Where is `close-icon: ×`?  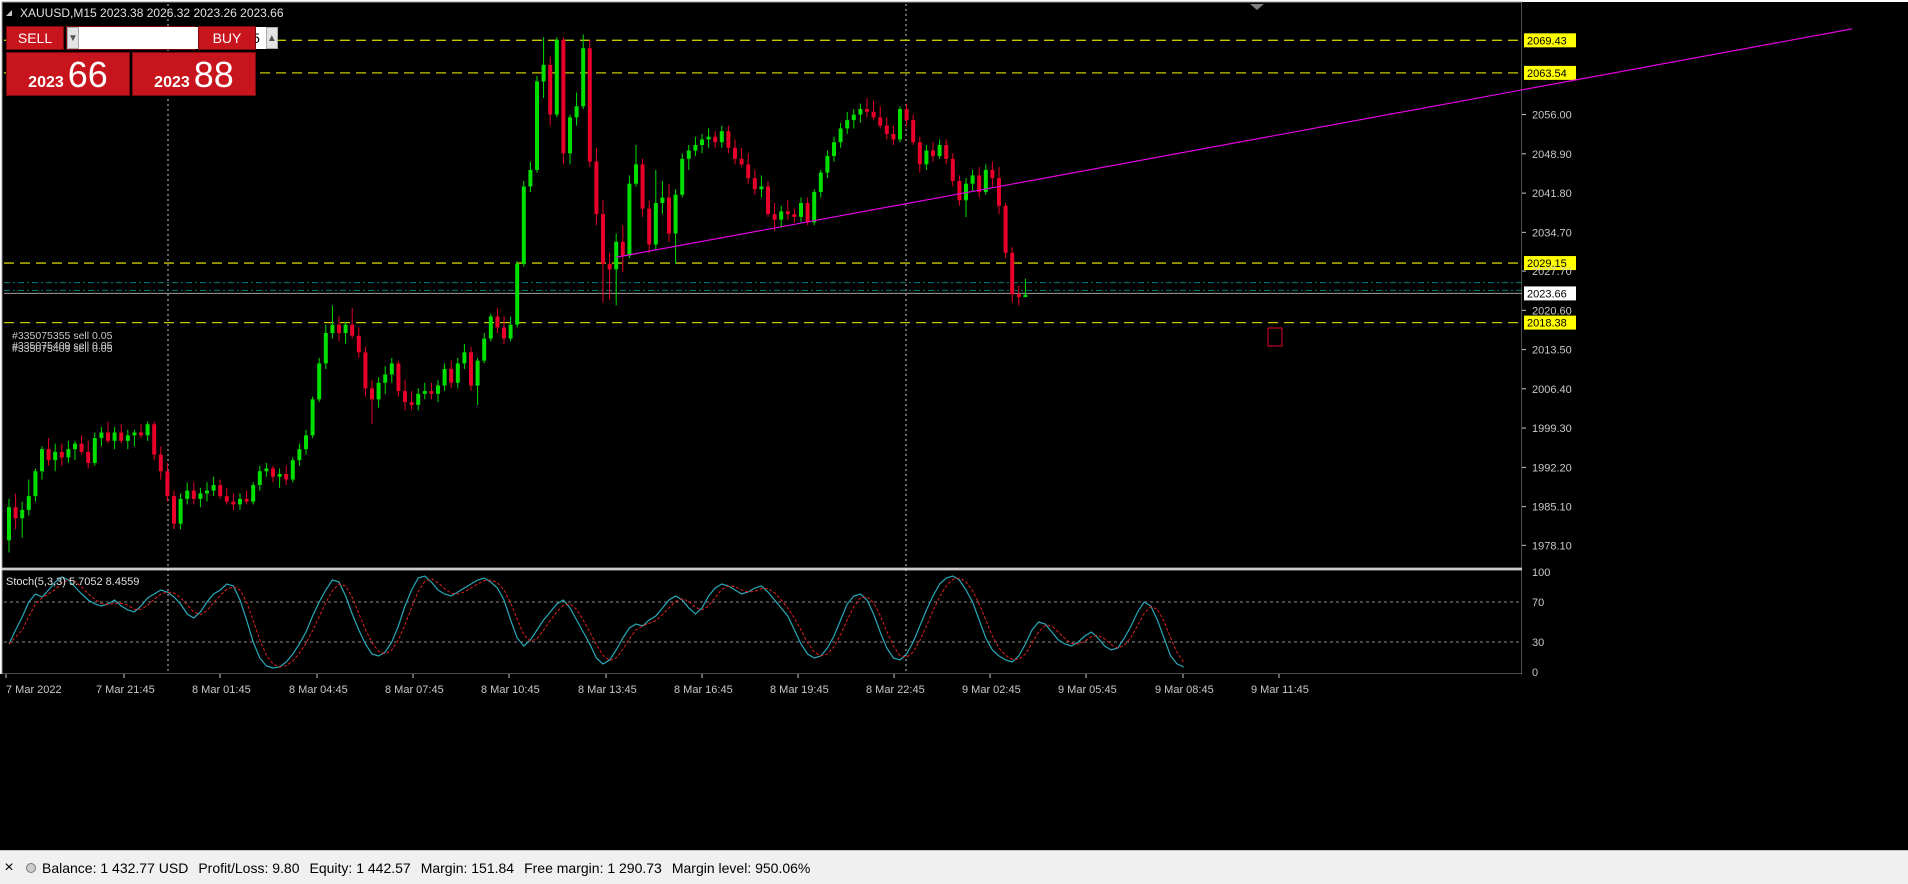 close-icon: × is located at coordinates (9, 868).